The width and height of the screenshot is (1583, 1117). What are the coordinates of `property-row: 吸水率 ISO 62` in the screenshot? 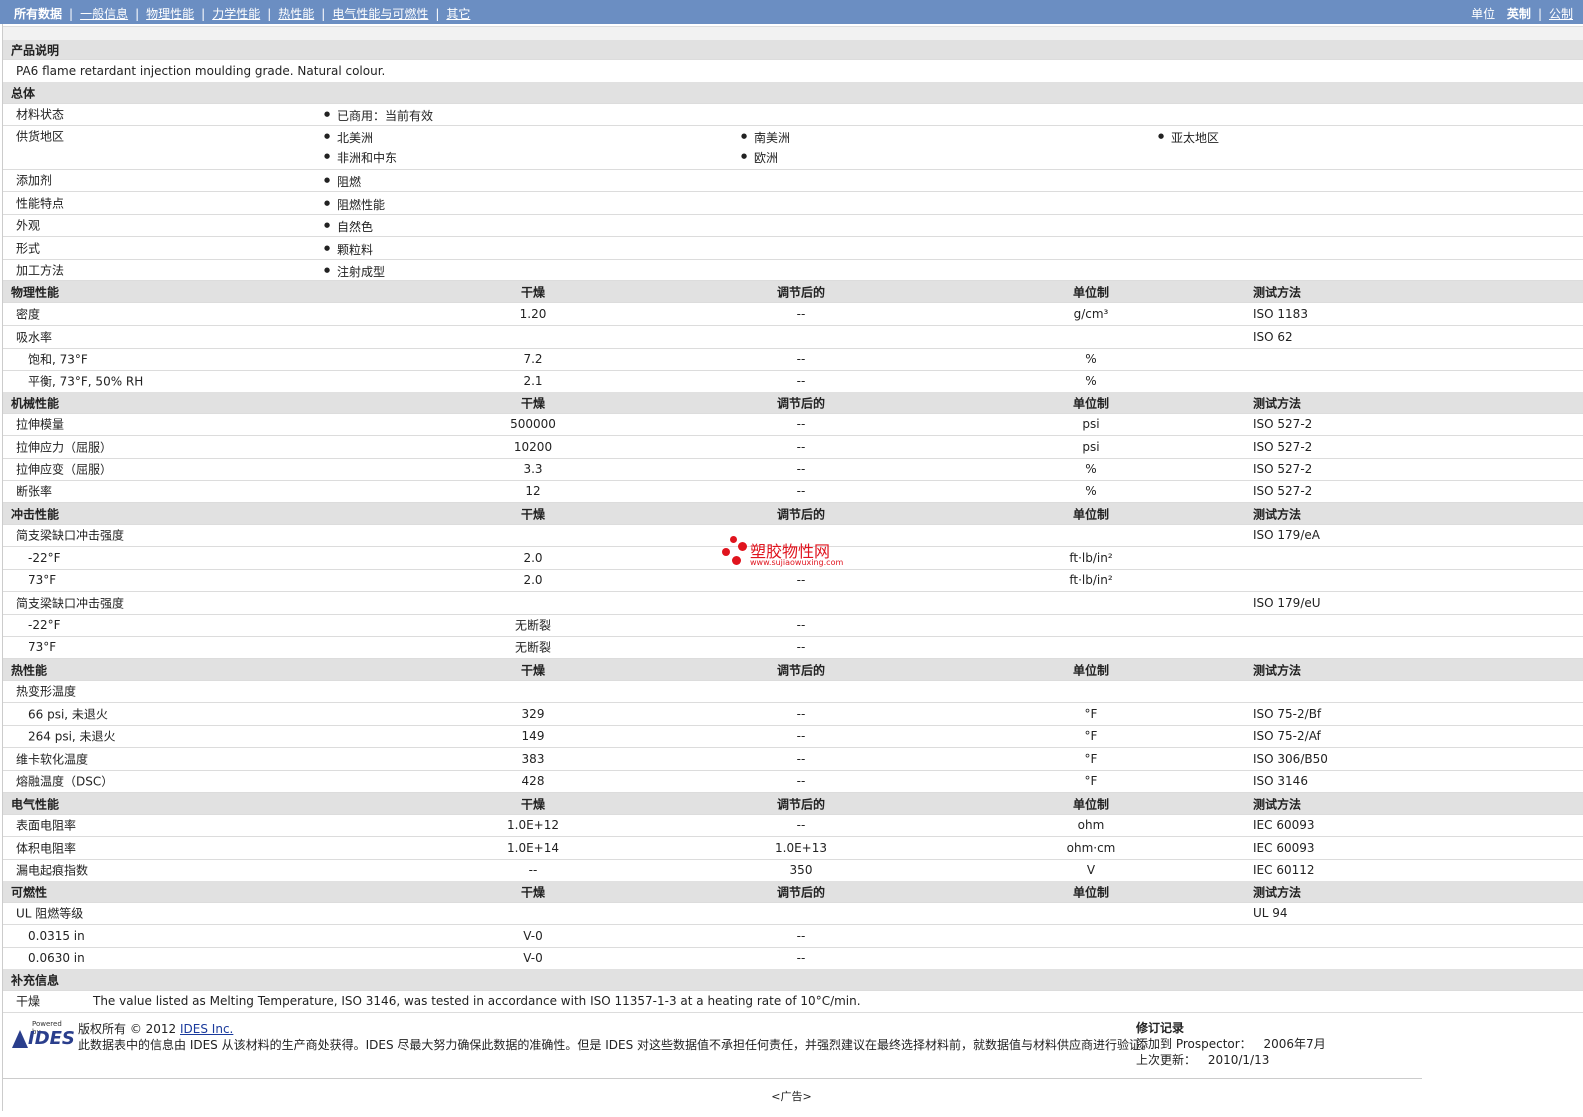 It's located at (793, 337).